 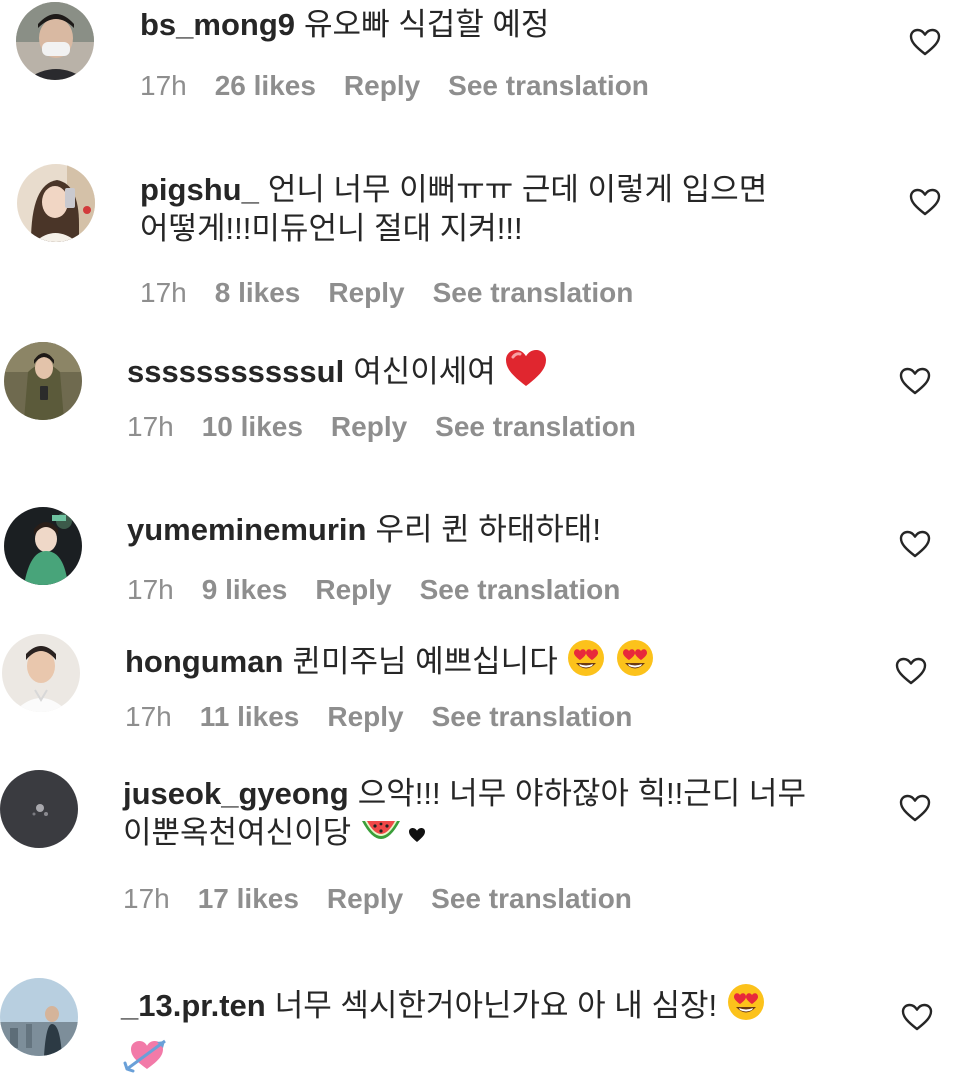 What do you see at coordinates (246, 529) in the screenshot?
I see `comment-username: yumeminemurin` at bounding box center [246, 529].